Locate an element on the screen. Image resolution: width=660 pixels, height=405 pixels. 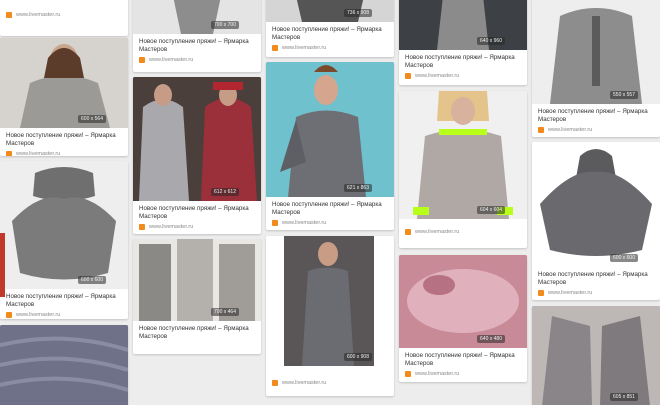
grey-poncho-photo is located at coordinates (64, 225).